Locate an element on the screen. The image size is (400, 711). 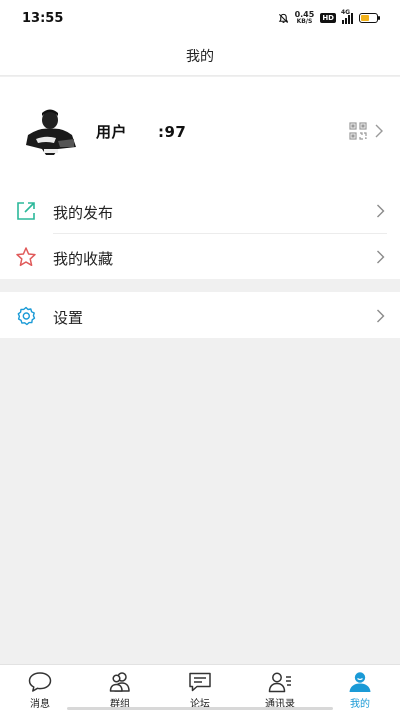
tab-messages: 消息 is located at coordinates (40, 688).